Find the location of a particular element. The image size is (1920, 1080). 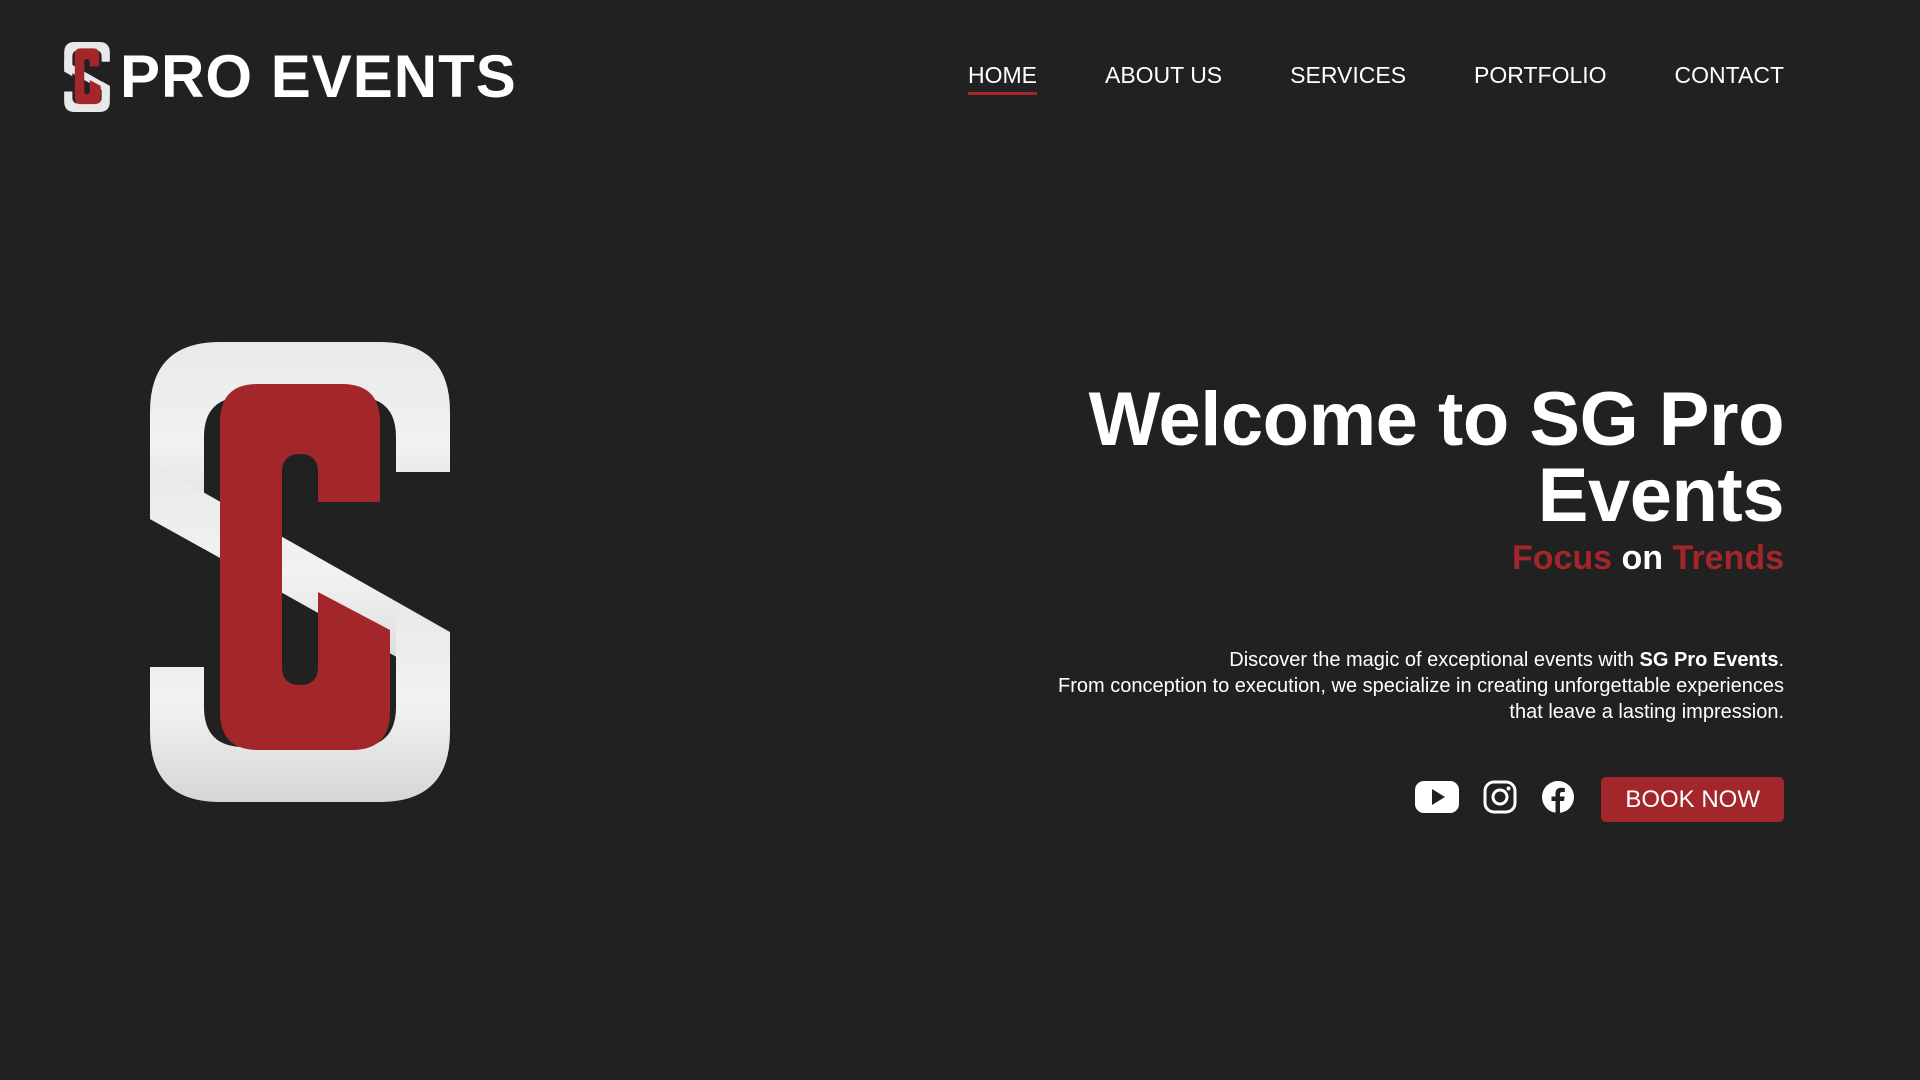

tagline-trends: Trends is located at coordinates (1728, 558).